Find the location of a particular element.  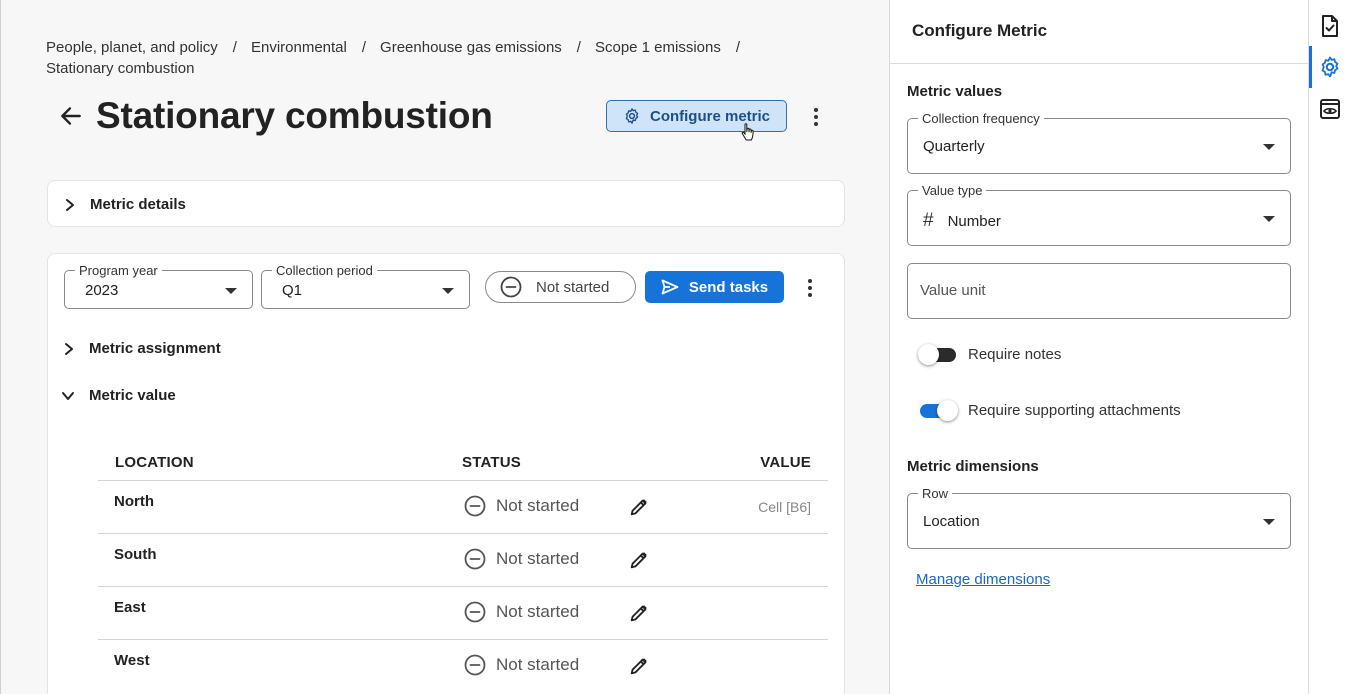

breadcrumb-item: Scope 1 emissions is located at coordinates (658, 47).